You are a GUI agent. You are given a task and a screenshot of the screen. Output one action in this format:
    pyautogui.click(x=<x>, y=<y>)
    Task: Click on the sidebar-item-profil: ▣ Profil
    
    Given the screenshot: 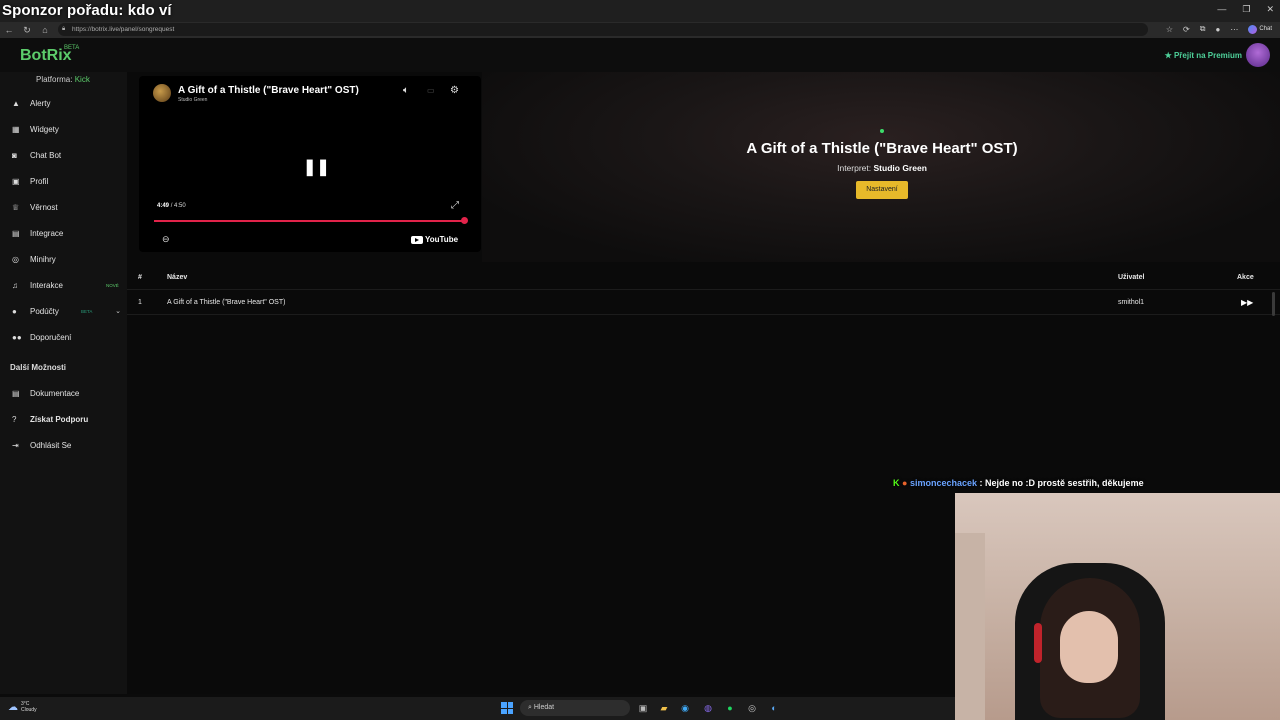 What is the action you would take?
    pyautogui.click(x=63, y=181)
    